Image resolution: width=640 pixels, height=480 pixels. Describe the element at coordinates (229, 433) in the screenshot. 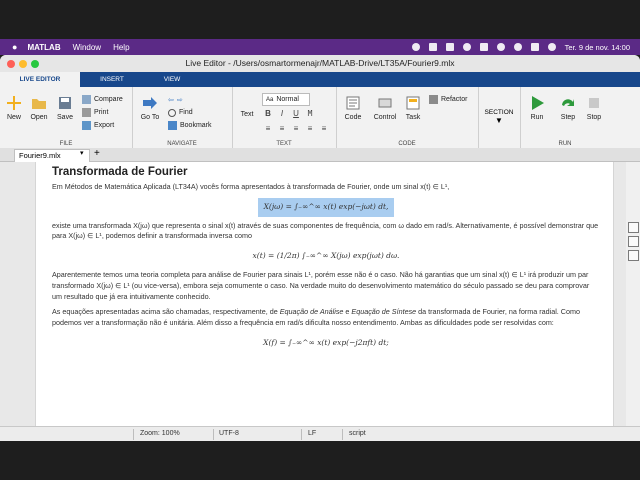

I see `status-encoding: UTF-8` at that location.